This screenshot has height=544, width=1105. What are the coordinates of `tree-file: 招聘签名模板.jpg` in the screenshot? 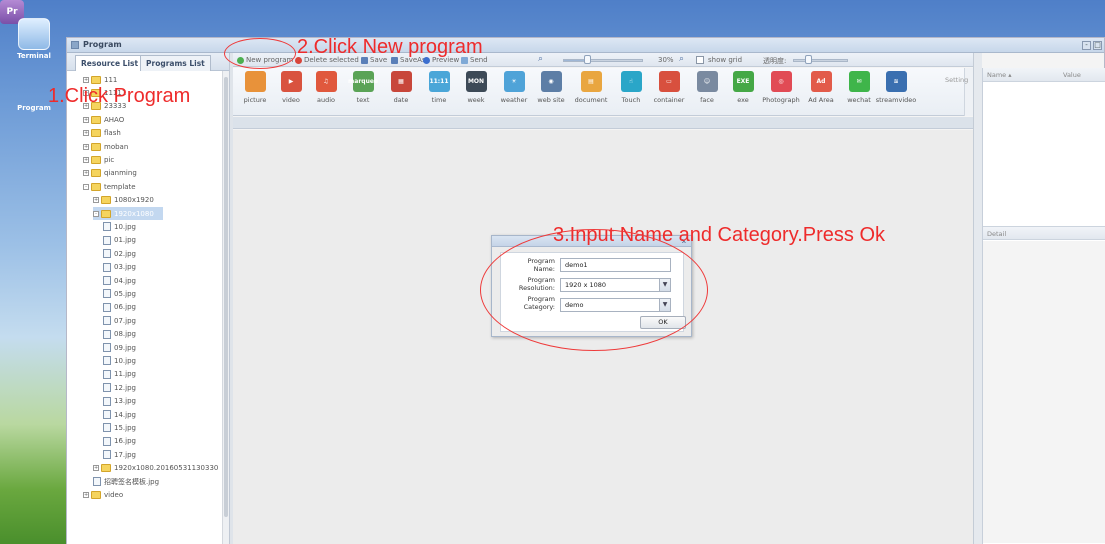 It's located at (126, 481).